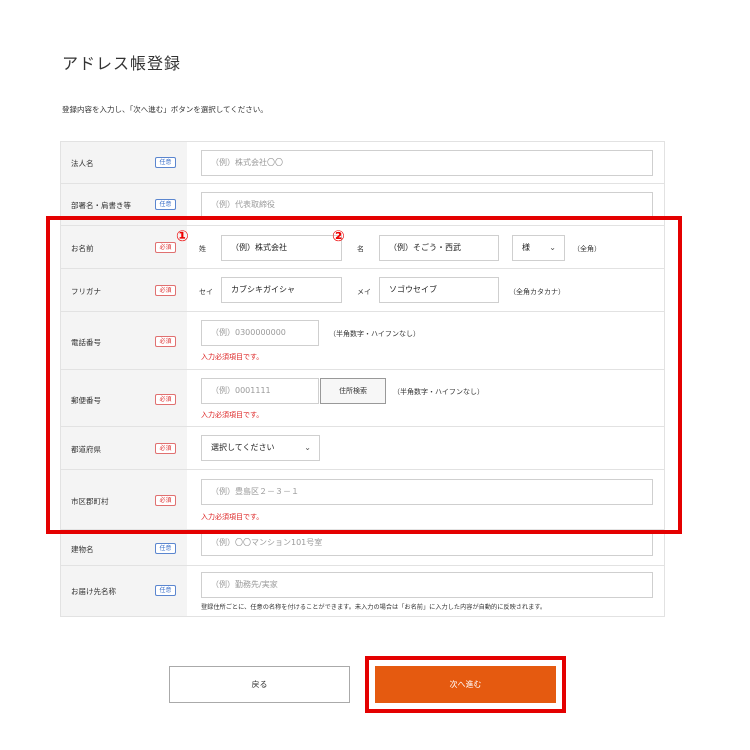  Describe the element at coordinates (165, 109) in the screenshot. I see `instruction-text: 登録内容を入力し、「次へ進む」ボタンを選択してください。` at that location.